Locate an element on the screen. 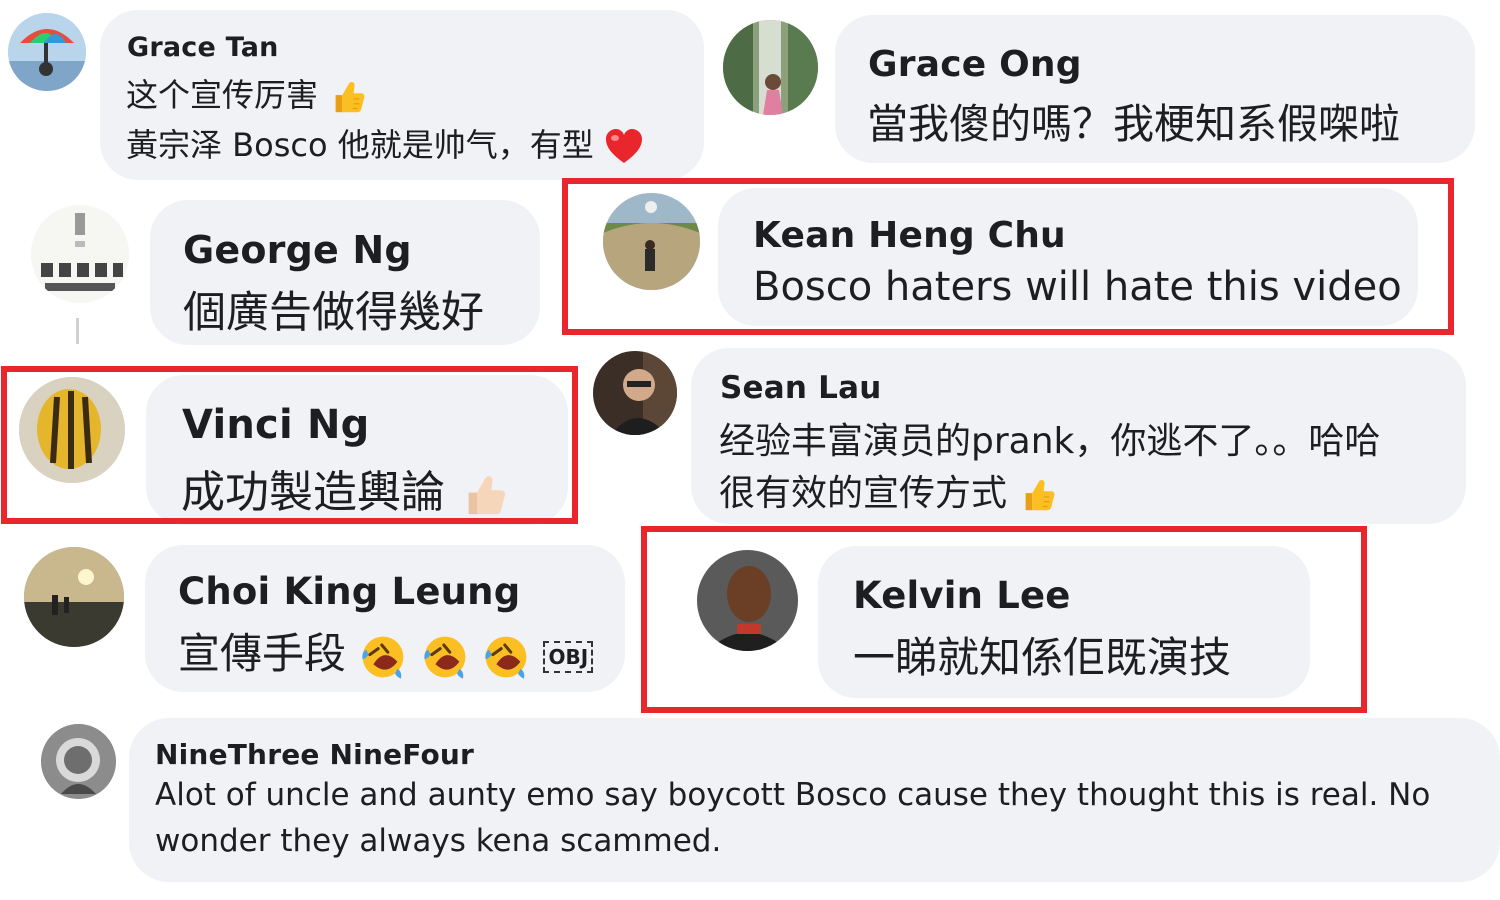  author-name: Choi King Leung is located at coordinates (349, 591).